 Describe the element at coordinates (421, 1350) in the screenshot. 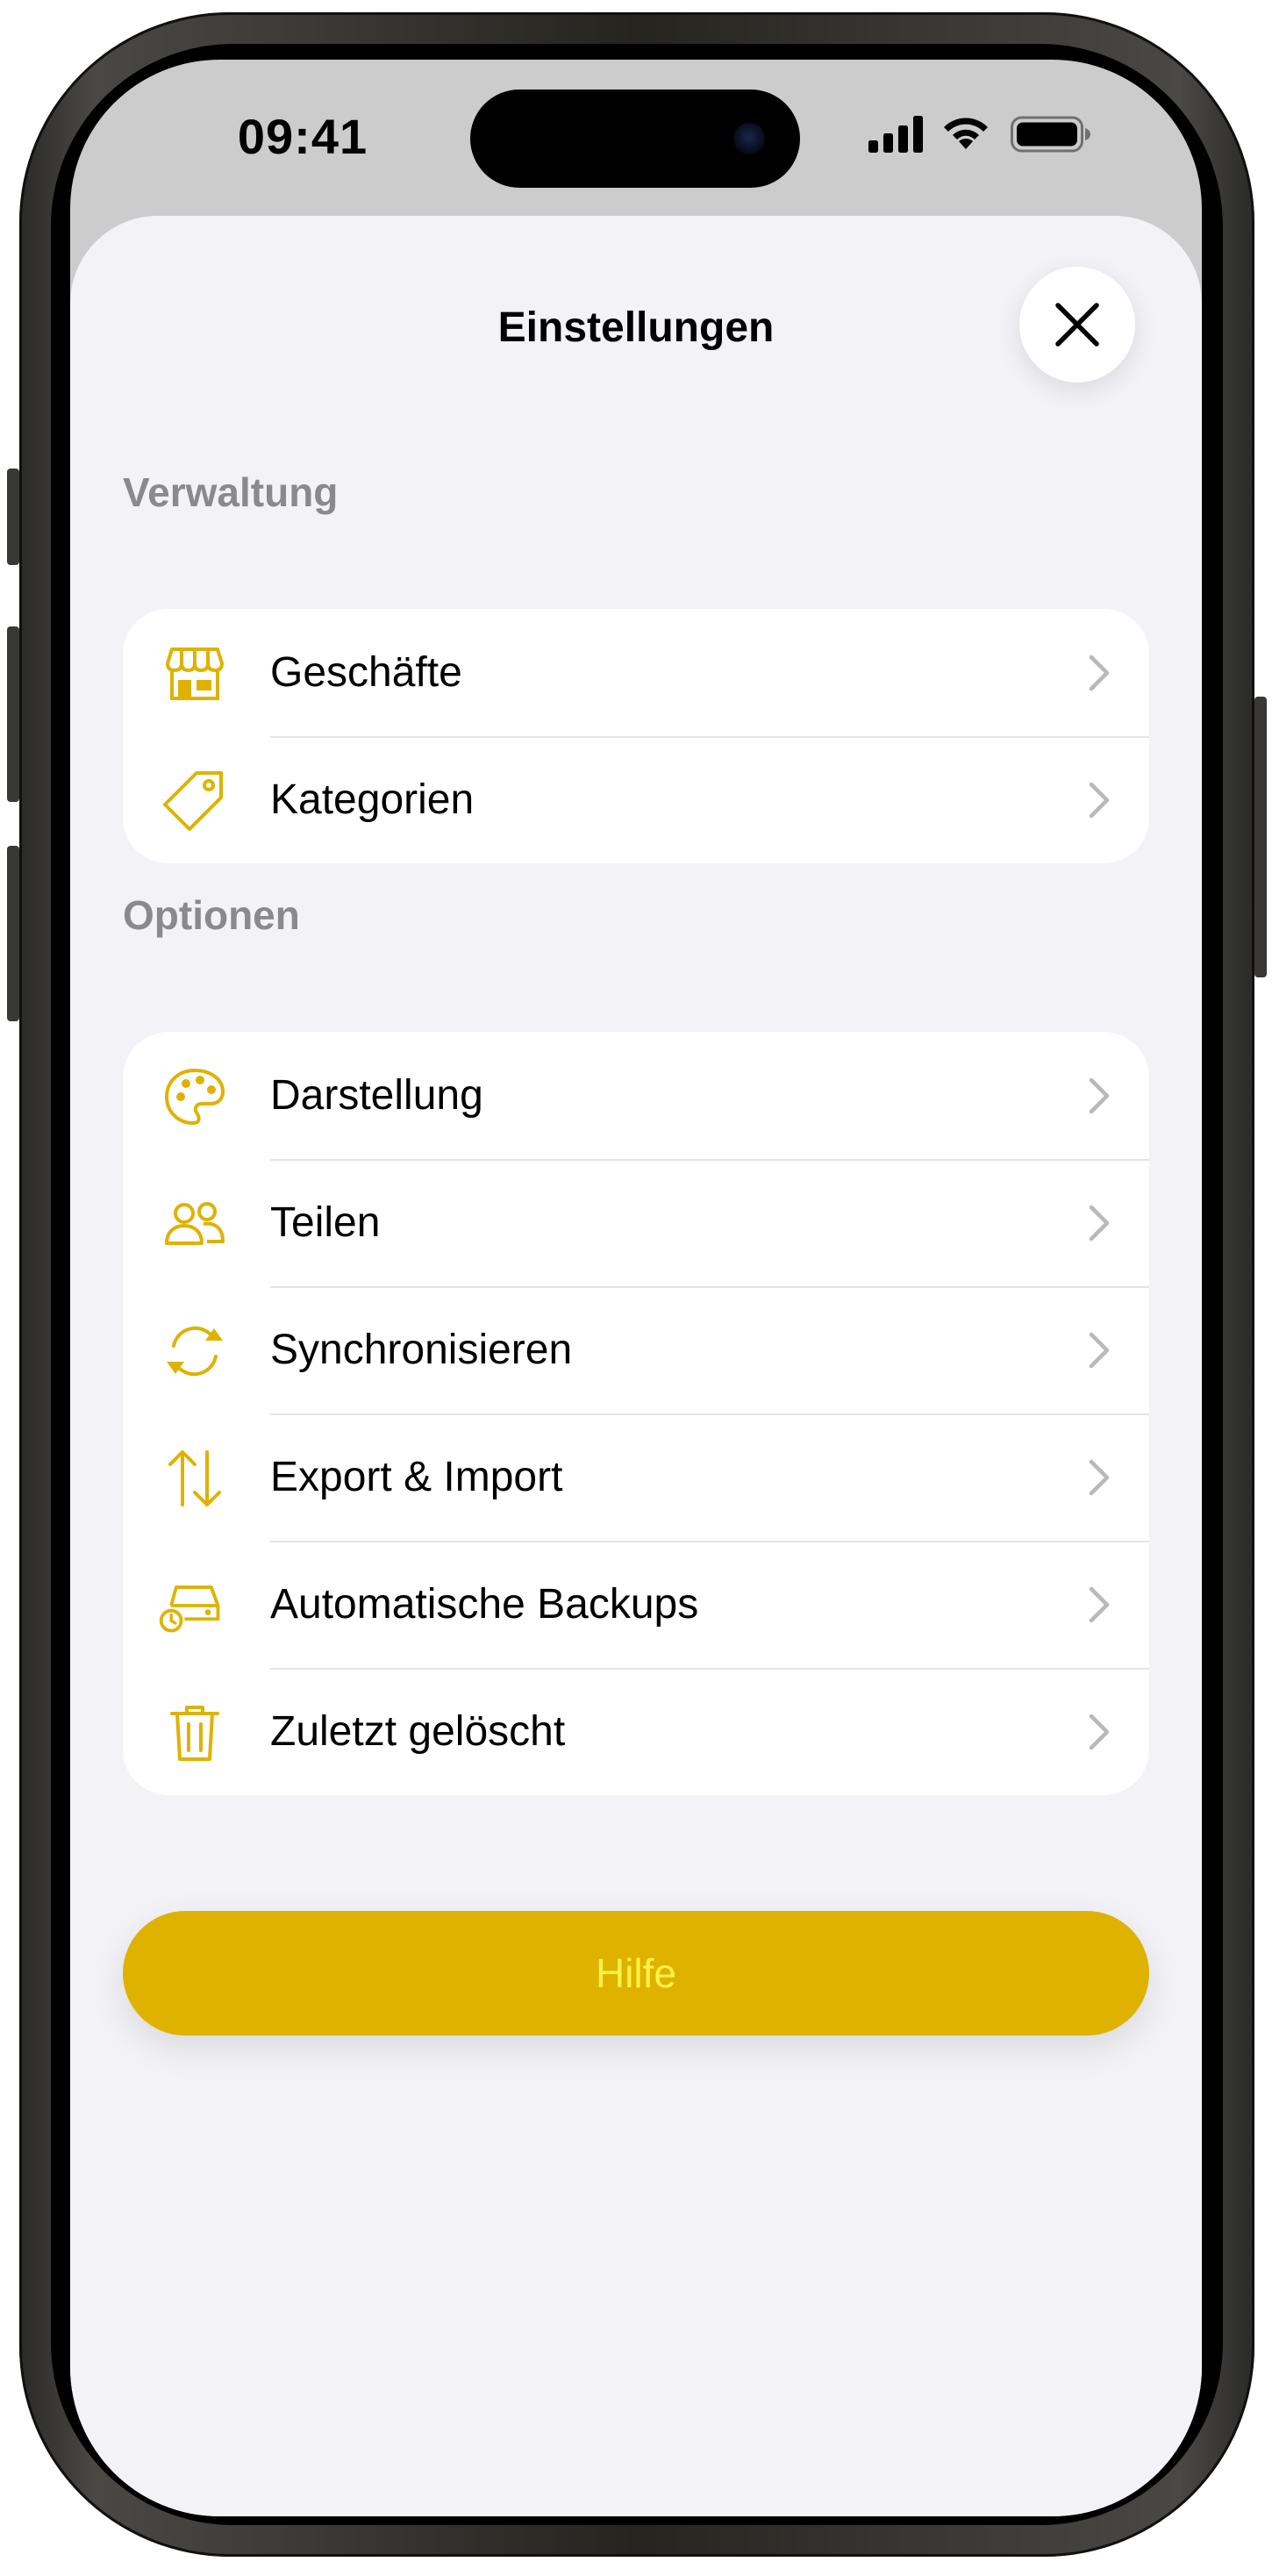

I see `settings-row-label: Synchronisieren` at that location.